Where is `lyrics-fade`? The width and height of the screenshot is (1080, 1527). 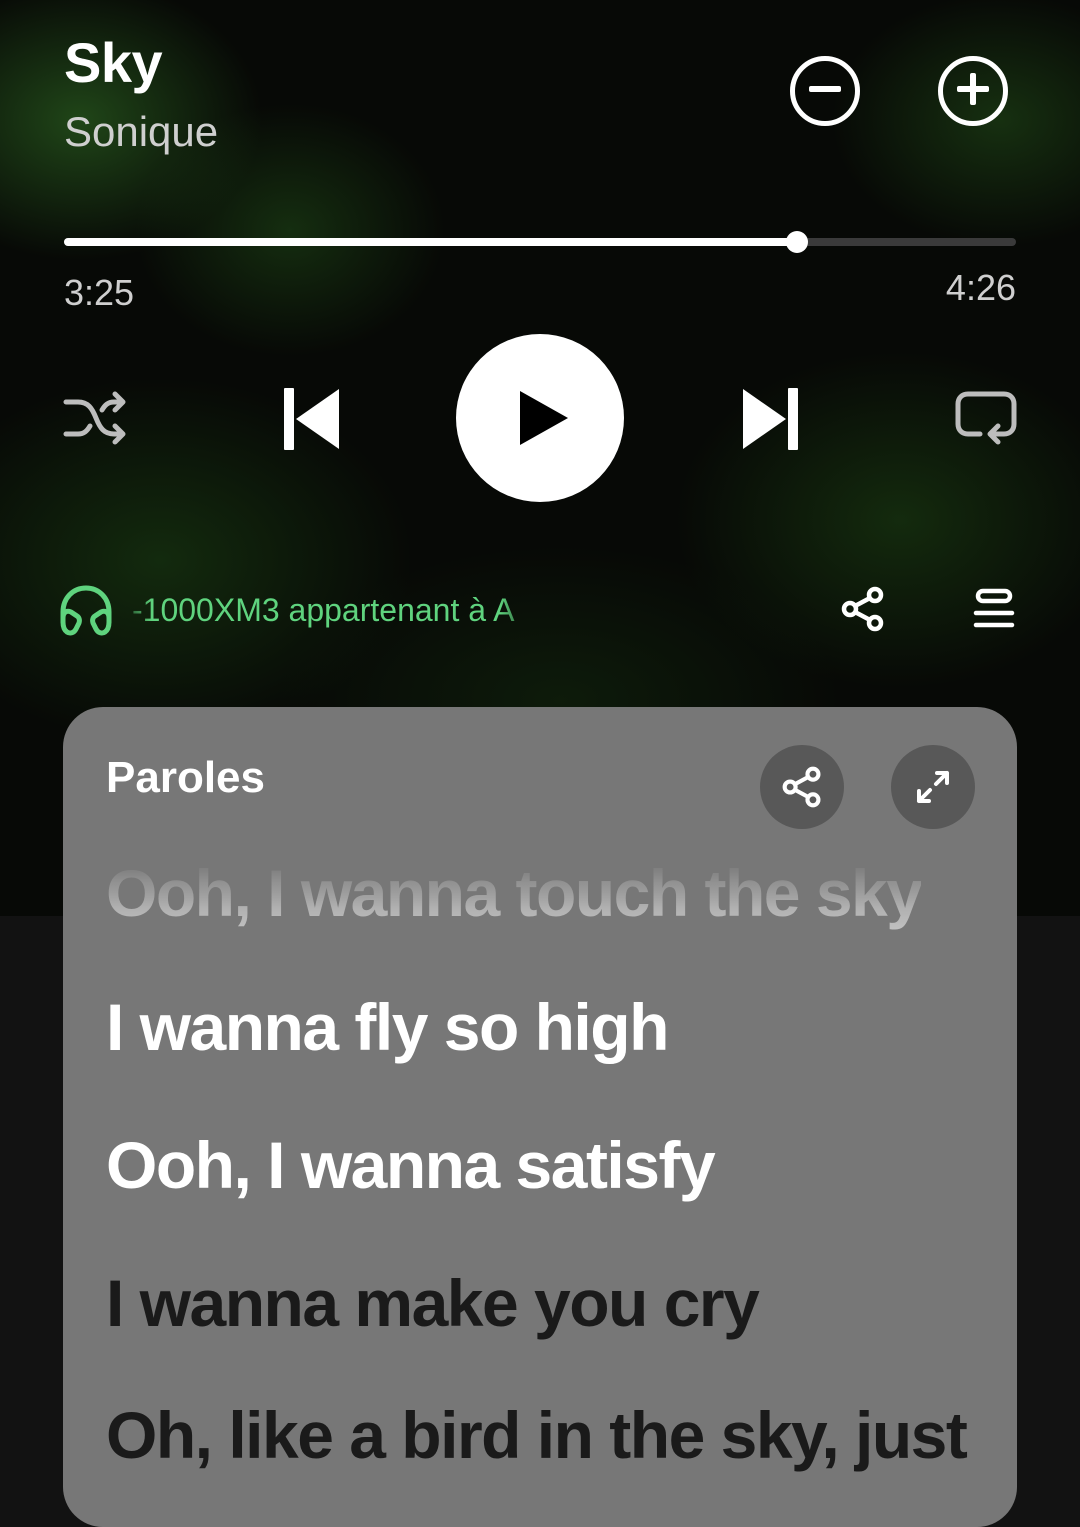
lyrics-fade is located at coordinates (540, 872).